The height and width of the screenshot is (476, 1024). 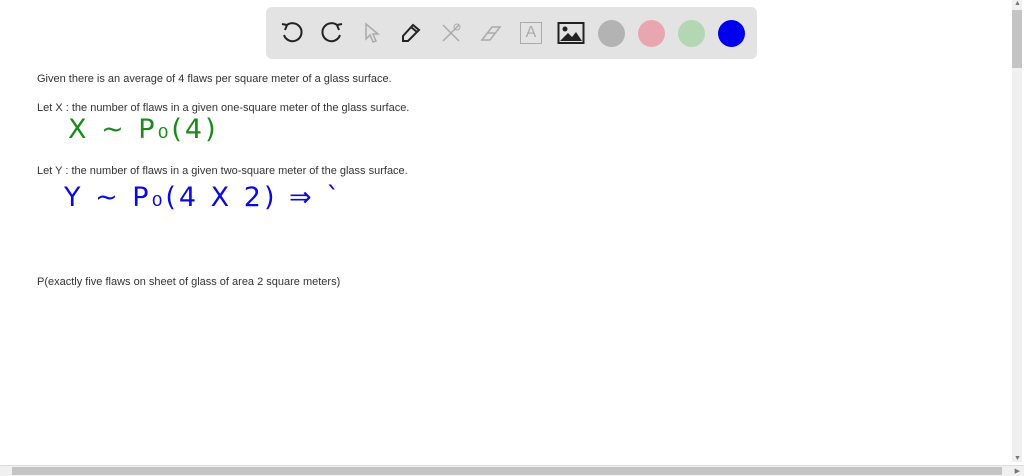 I want to click on vertical-scrollbar: ▲ ▼, so click(x=1017, y=231).